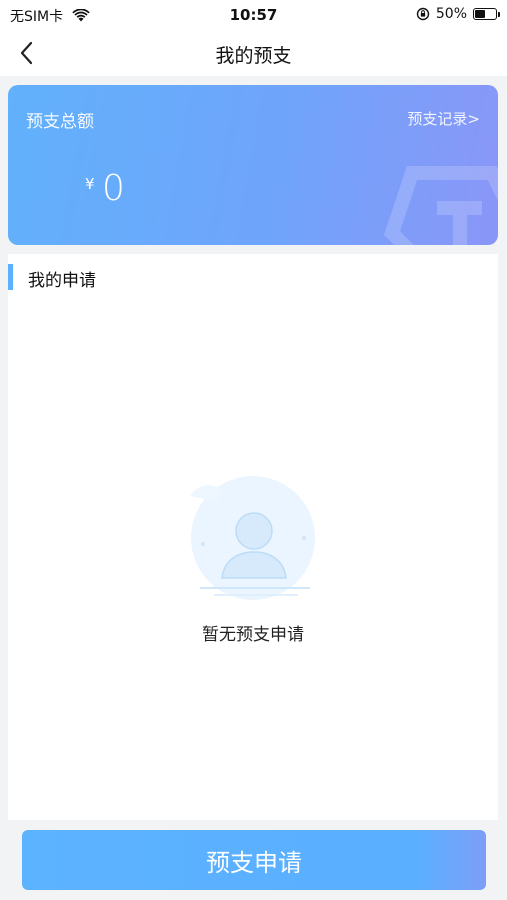 The height and width of the screenshot is (900, 507). What do you see at coordinates (480, 14) in the screenshot?
I see `battery-fill` at bounding box center [480, 14].